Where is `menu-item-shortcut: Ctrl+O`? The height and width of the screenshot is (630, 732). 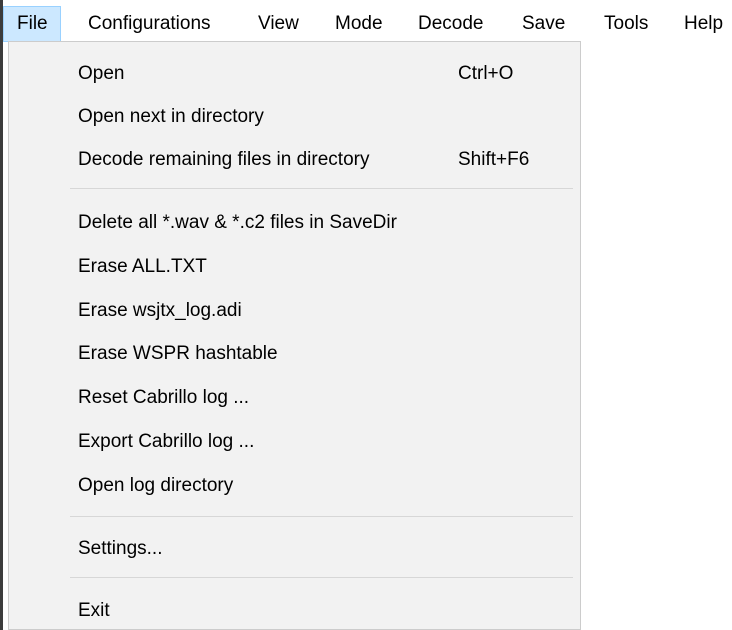 menu-item-shortcut: Ctrl+O is located at coordinates (486, 73).